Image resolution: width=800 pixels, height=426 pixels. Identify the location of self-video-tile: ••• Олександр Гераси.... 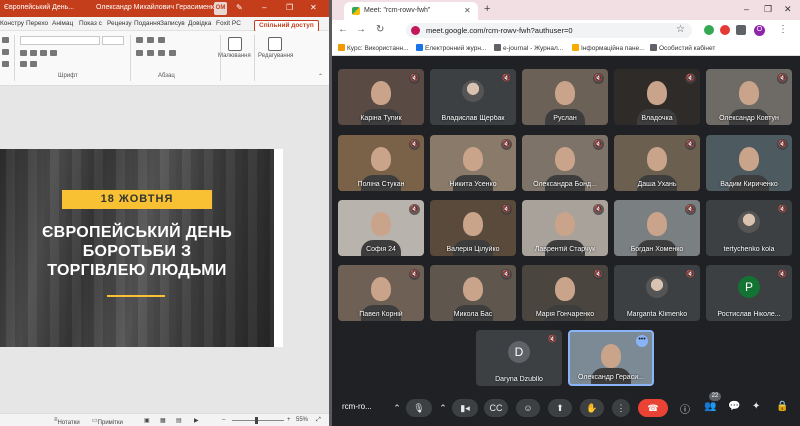
(611, 358).